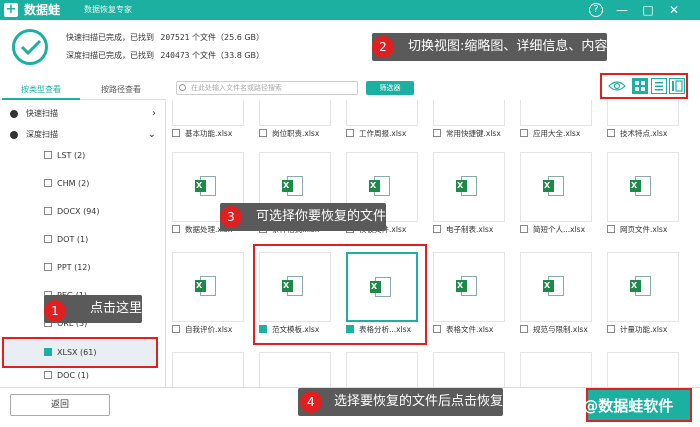 This screenshot has width=700, height=427. Describe the element at coordinates (182, 87) in the screenshot. I see `search-icon` at that location.